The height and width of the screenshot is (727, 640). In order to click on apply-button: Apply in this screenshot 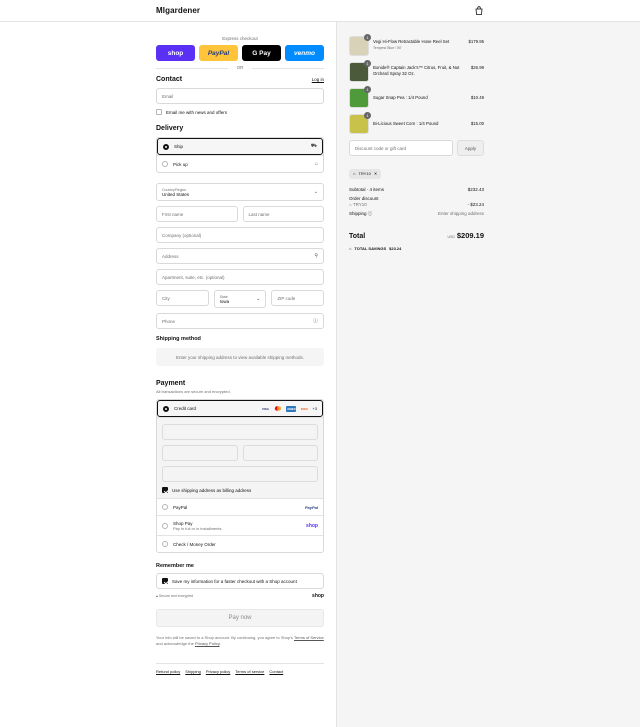, I will do `click(470, 148)`.